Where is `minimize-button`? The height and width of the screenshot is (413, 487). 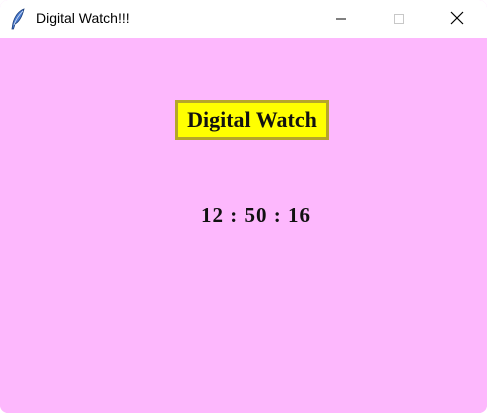 minimize-button is located at coordinates (341, 19).